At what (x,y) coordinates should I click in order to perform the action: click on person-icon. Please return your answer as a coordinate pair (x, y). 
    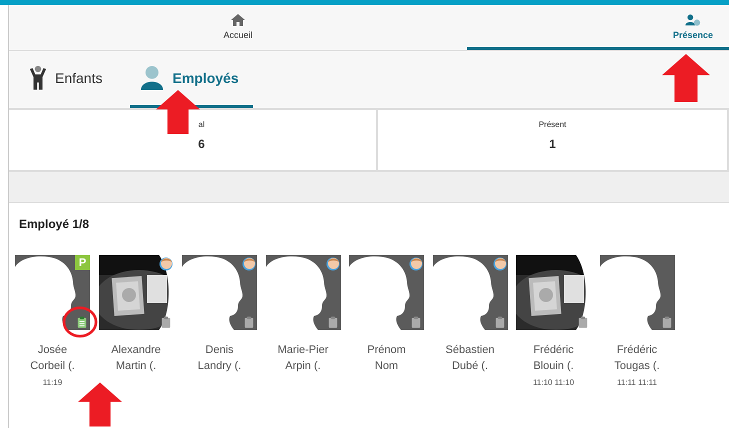
    Looking at the image, I should click on (152, 78).